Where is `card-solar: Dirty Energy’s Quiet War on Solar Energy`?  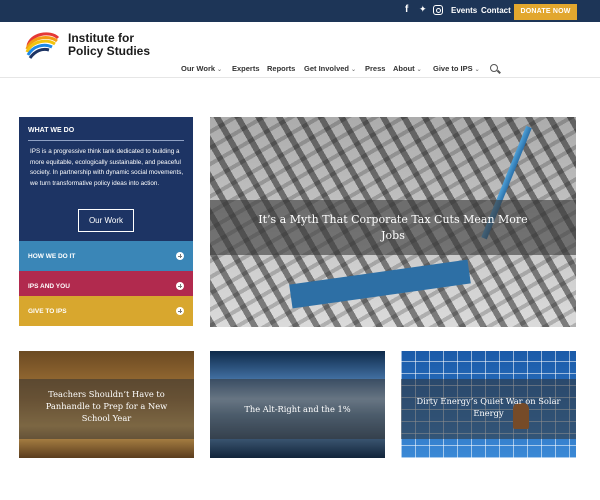
card-solar: Dirty Energy’s Quiet War on Solar Energy is located at coordinates (488, 404).